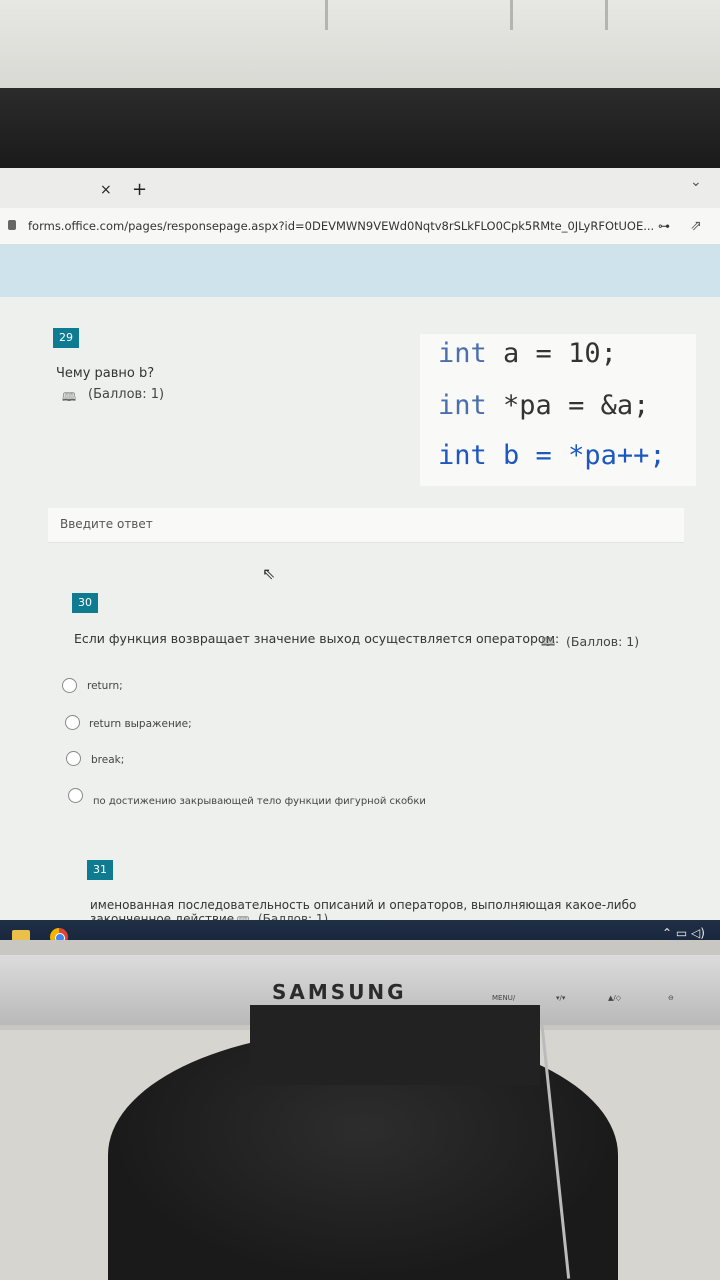 The height and width of the screenshot is (1280, 720). What do you see at coordinates (544, 405) in the screenshot?
I see `code-line-2: int *pa = &a;` at bounding box center [544, 405].